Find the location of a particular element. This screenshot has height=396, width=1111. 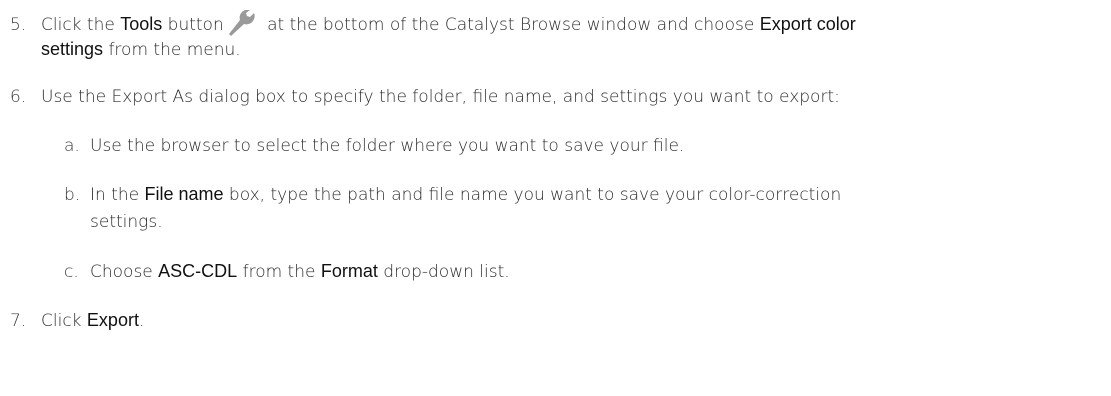

step-number: 5. is located at coordinates (18, 25).